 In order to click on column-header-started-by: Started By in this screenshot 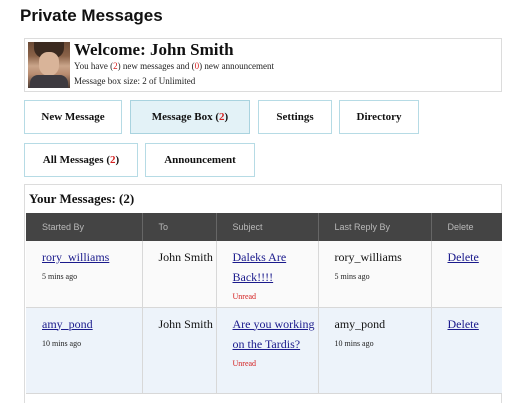, I will do `click(84, 227)`.